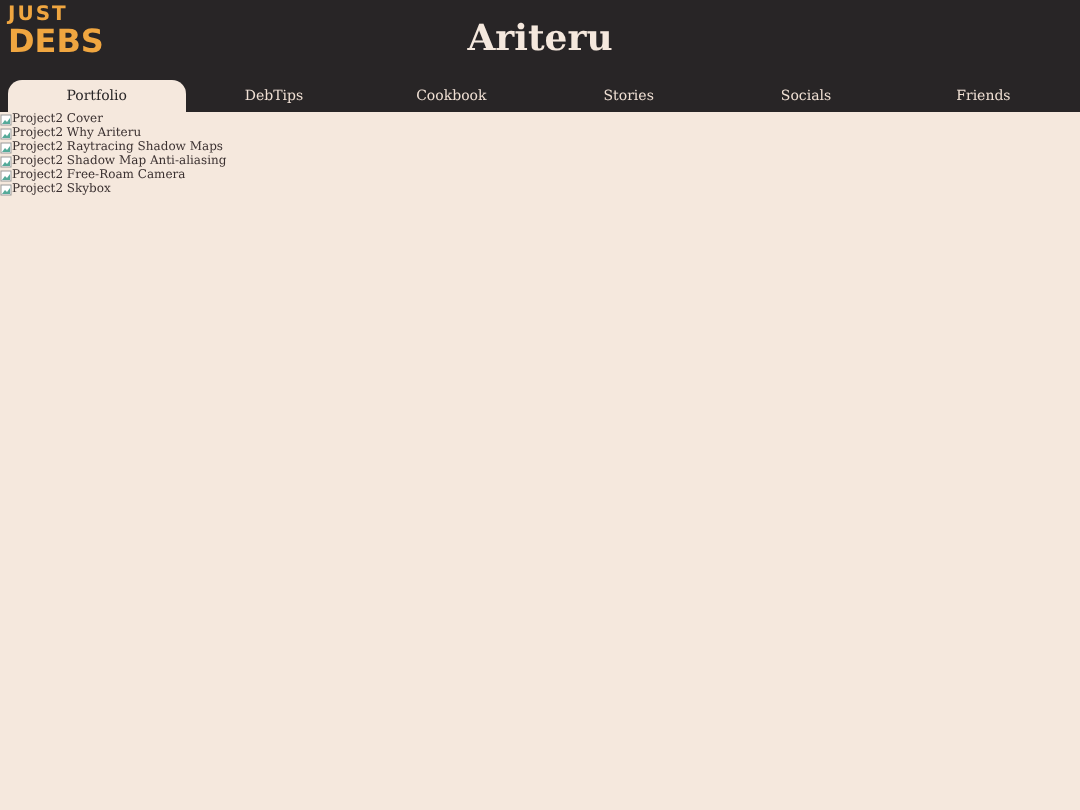 Image resolution: width=1080 pixels, height=810 pixels. Describe the element at coordinates (540, 40) in the screenshot. I see `site-title: Ariteru` at that location.